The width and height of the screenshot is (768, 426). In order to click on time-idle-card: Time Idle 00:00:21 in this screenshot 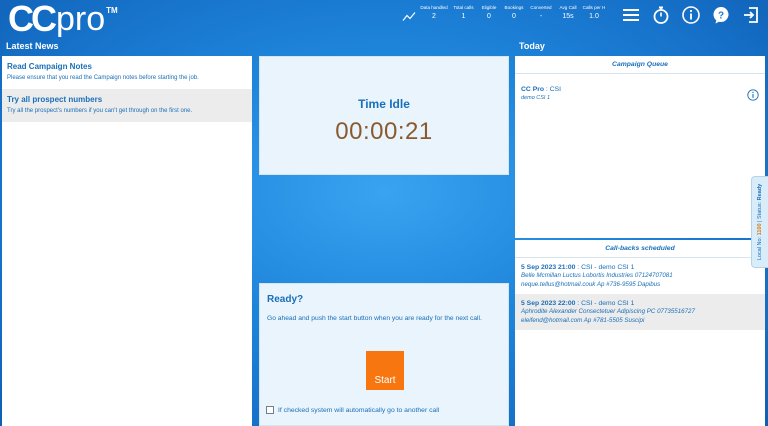, I will do `click(384, 115)`.